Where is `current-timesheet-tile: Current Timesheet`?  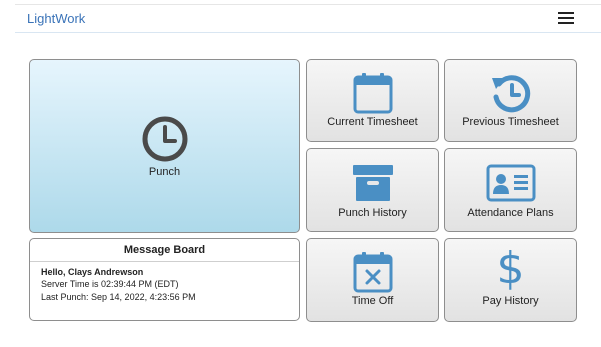
current-timesheet-tile: Current Timesheet is located at coordinates (372, 100).